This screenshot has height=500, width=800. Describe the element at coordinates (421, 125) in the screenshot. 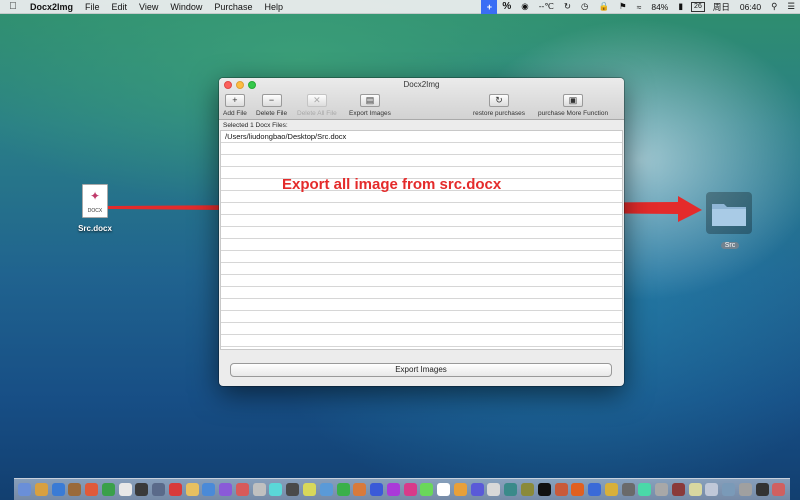

I see `list-header: Selected 1 Docx Files:` at that location.